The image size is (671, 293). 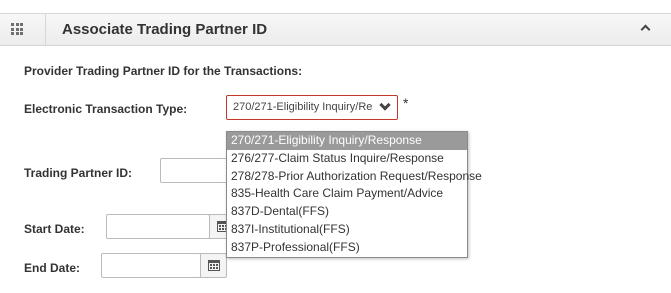 I want to click on panel-title: Associate Trading Partner ID, so click(x=165, y=29).